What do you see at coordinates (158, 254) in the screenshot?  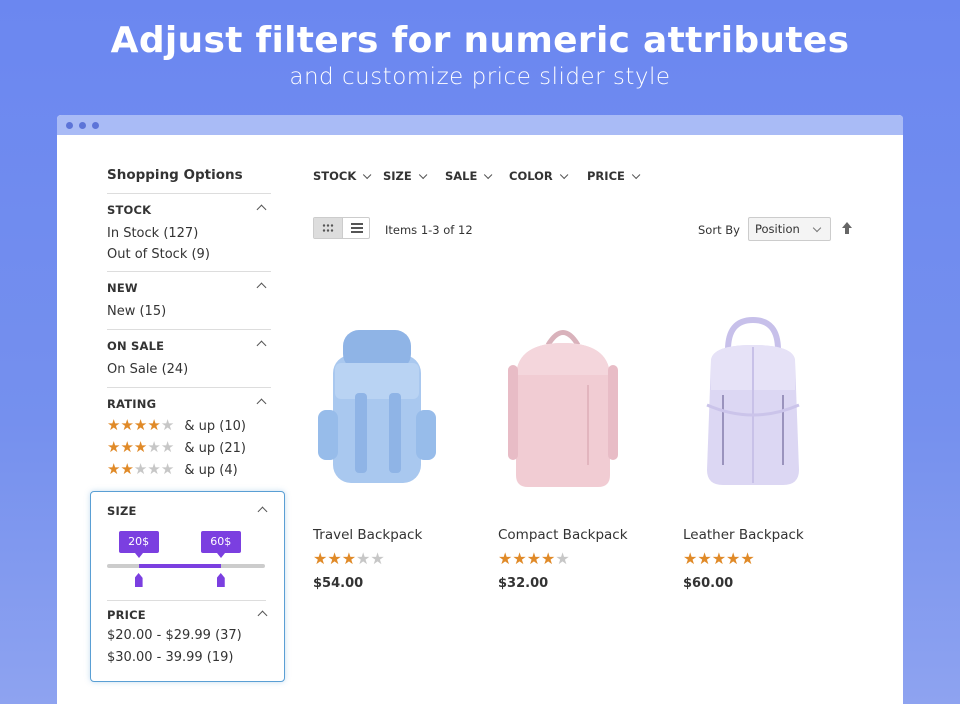 I see `filter-option: Out of Stock (9)` at bounding box center [158, 254].